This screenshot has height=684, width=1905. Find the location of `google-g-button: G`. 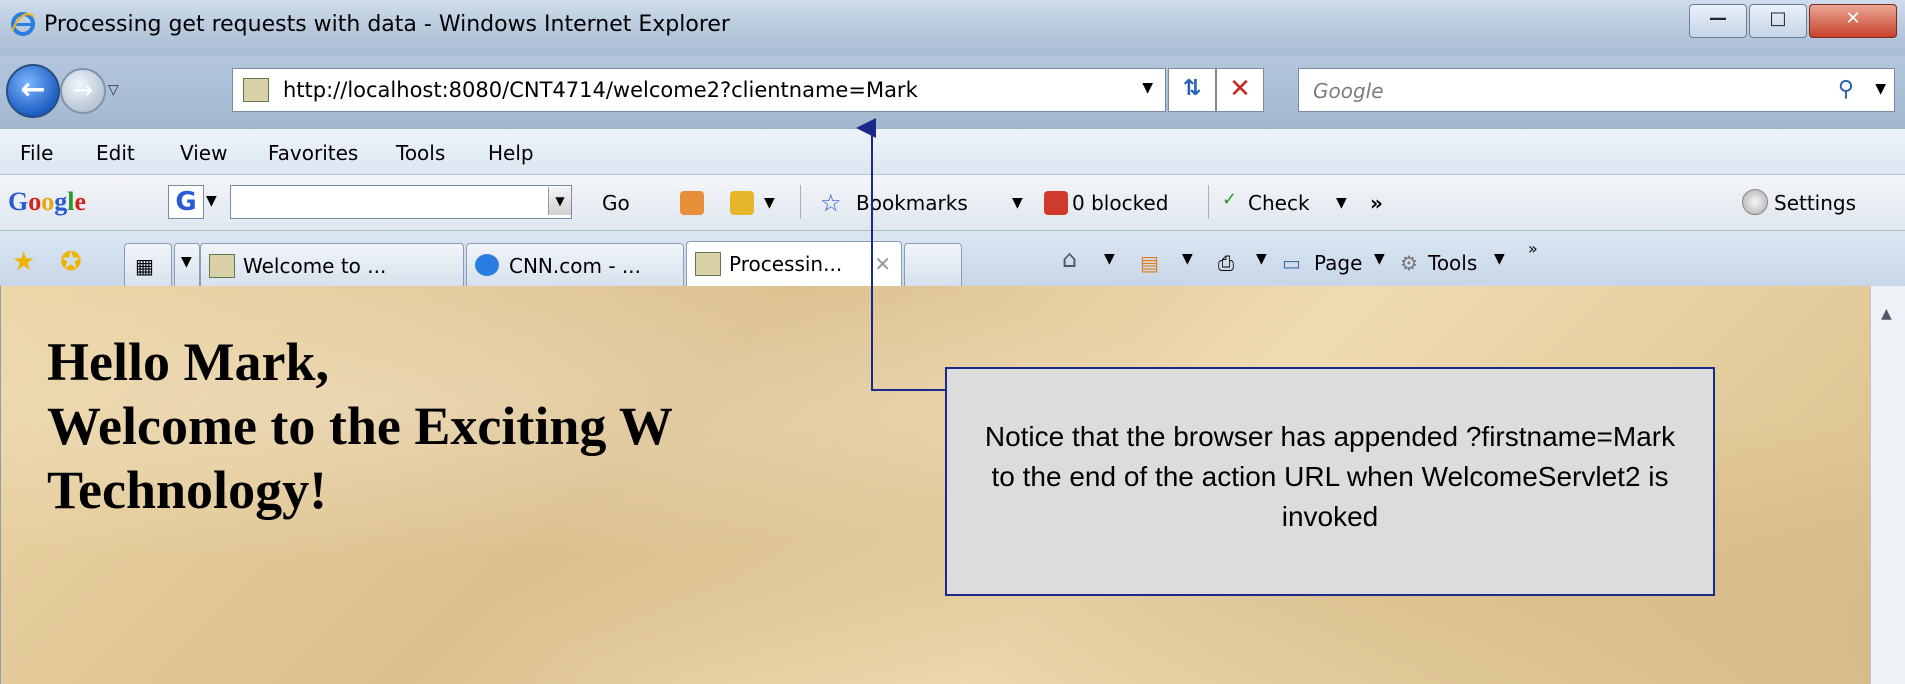

google-g-button: G is located at coordinates (186, 202).